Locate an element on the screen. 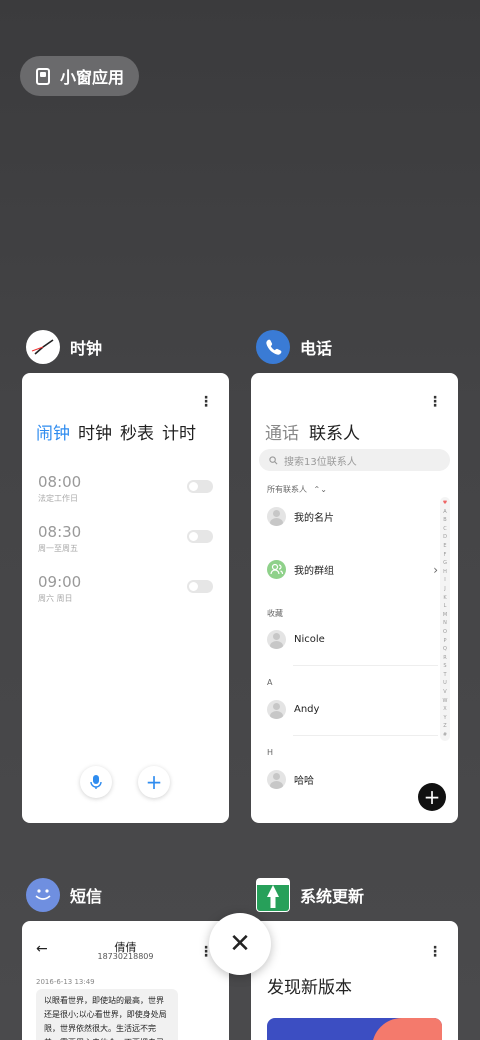  microphone-icon is located at coordinates (96, 782).